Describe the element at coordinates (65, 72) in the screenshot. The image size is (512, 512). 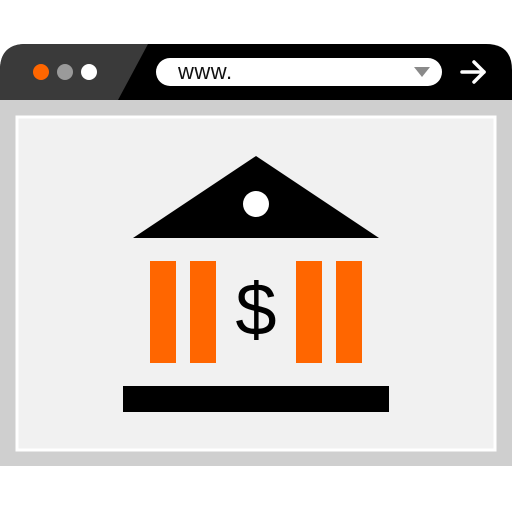
I see `minimize-dot` at that location.